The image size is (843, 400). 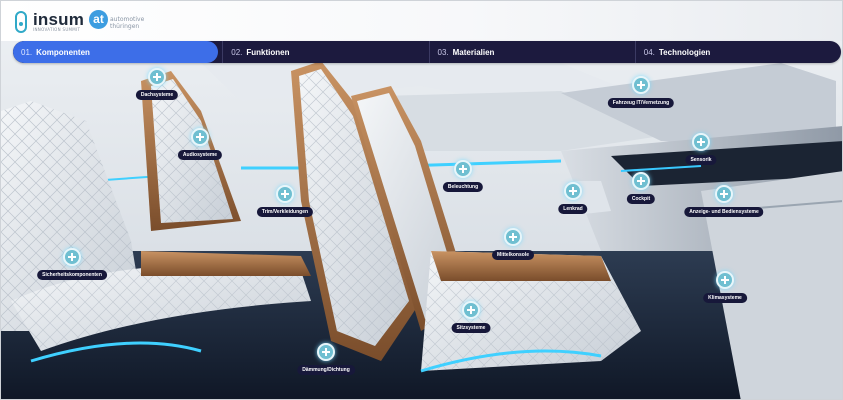 What do you see at coordinates (125, 26) in the screenshot?
I see `at-logo-line2: thüringen` at bounding box center [125, 26].